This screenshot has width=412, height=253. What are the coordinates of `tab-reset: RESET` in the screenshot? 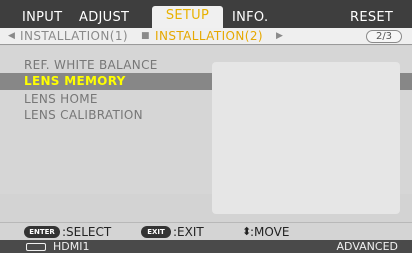 It's located at (371, 18).